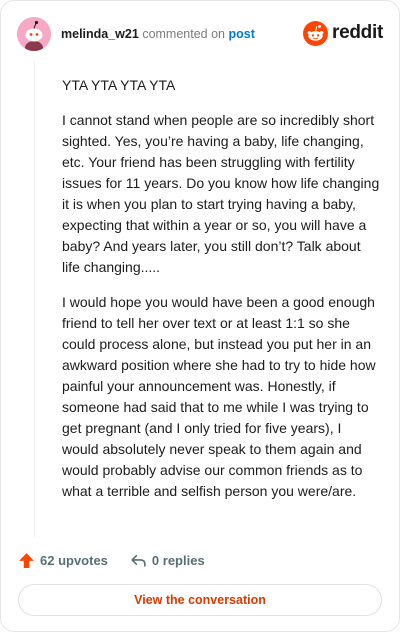  What do you see at coordinates (183, 34) in the screenshot?
I see `commented-on-text: commented on` at bounding box center [183, 34].